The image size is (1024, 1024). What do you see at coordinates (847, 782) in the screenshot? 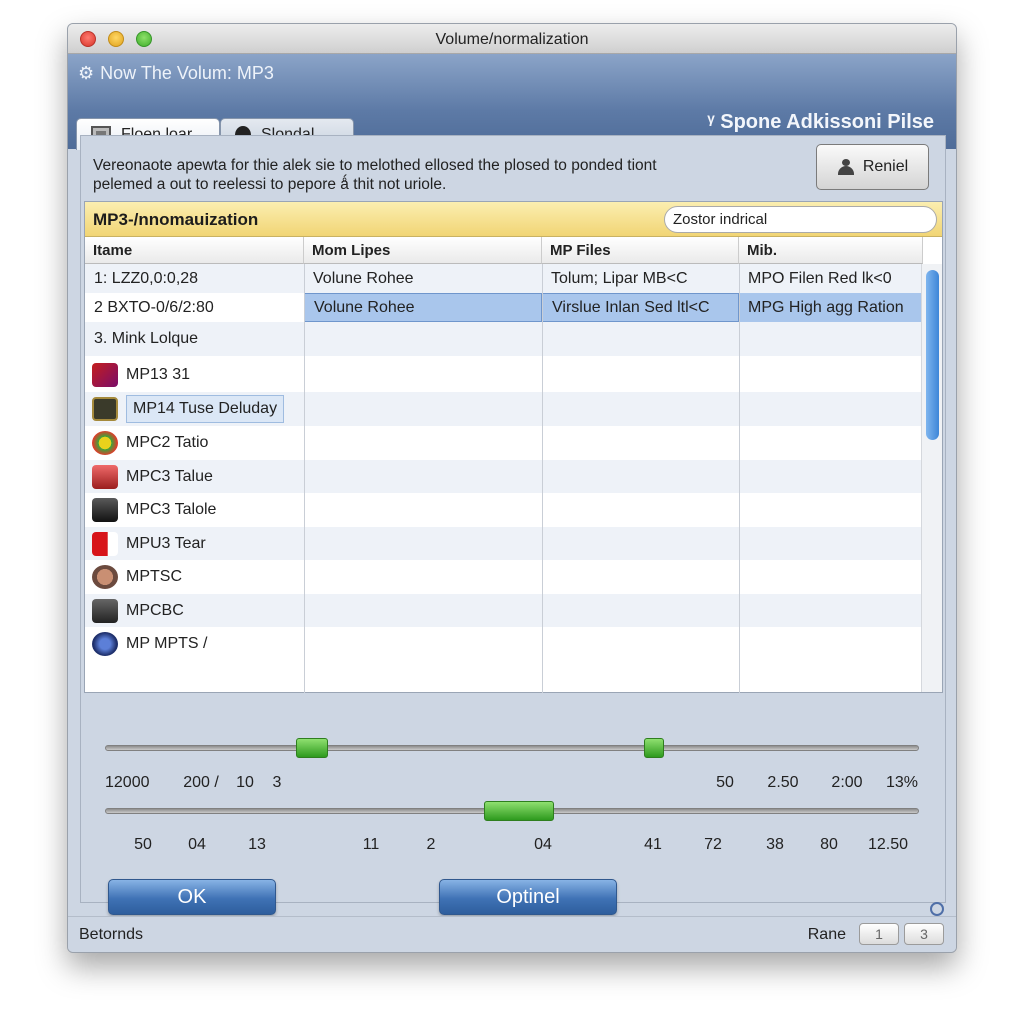
I see `slider-1-label: 2:00` at bounding box center [847, 782].